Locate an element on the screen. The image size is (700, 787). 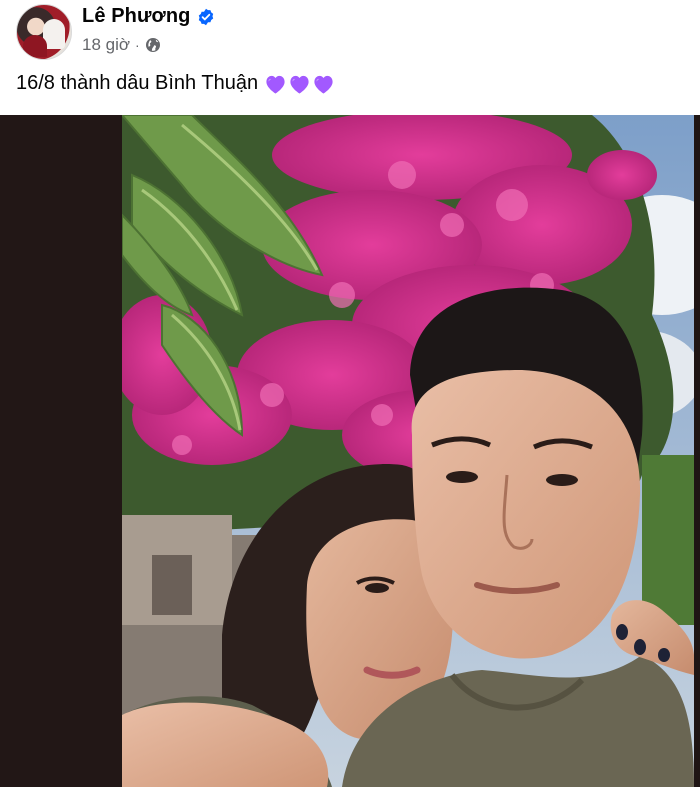
verified-badge-icon is located at coordinates (206, 17).